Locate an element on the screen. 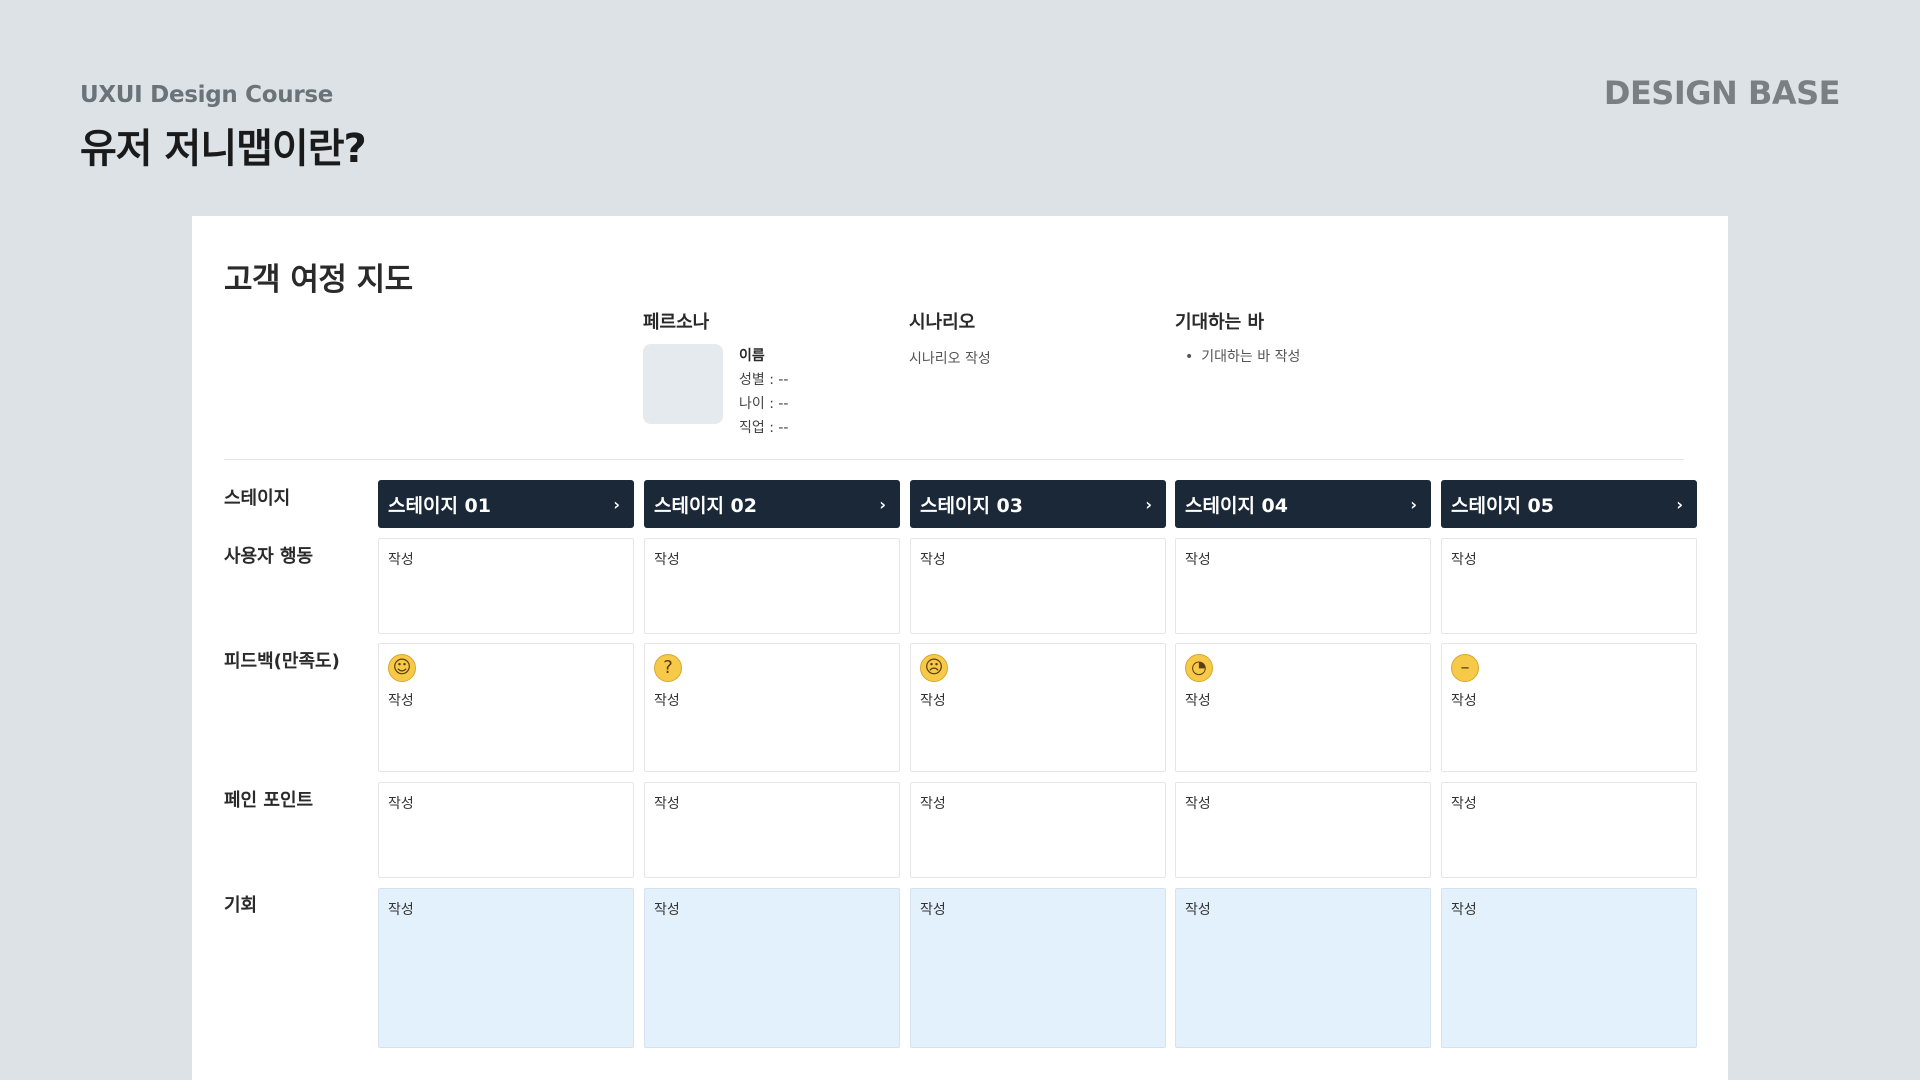 The width and height of the screenshot is (1920, 1080). stage-label: 스테이지 04 is located at coordinates (1236, 505).